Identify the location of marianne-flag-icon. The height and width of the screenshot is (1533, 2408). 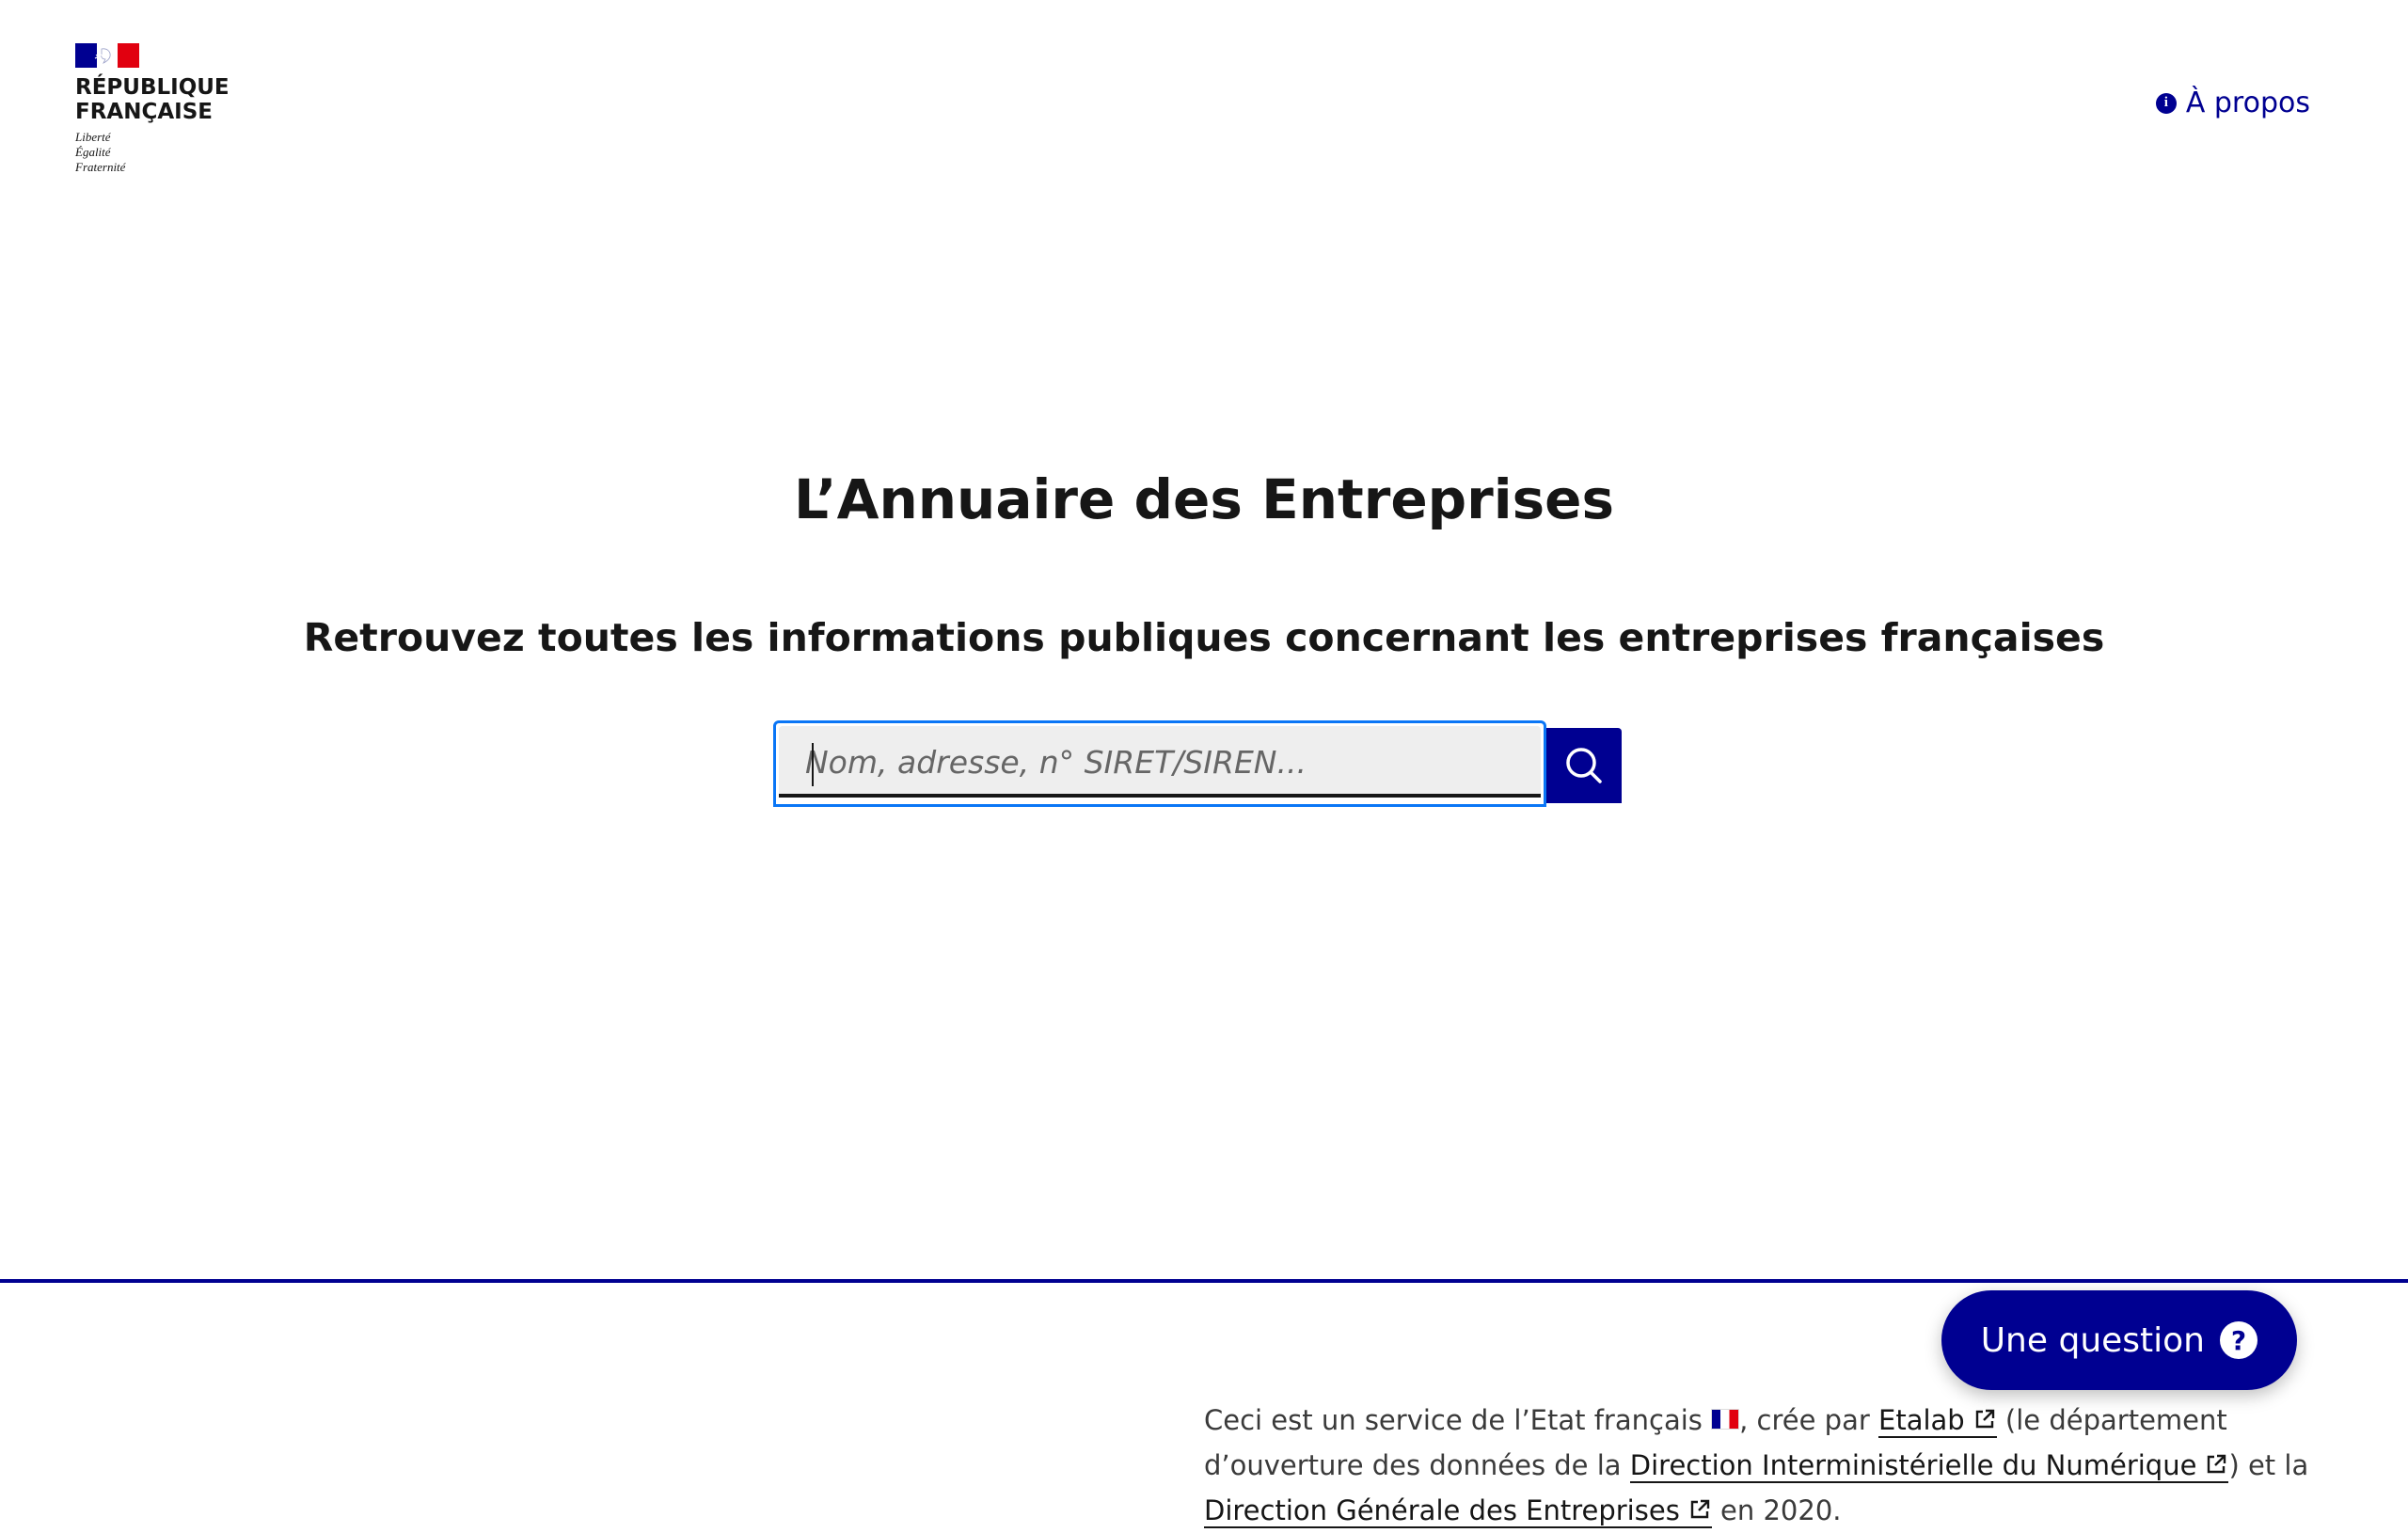
(108, 55).